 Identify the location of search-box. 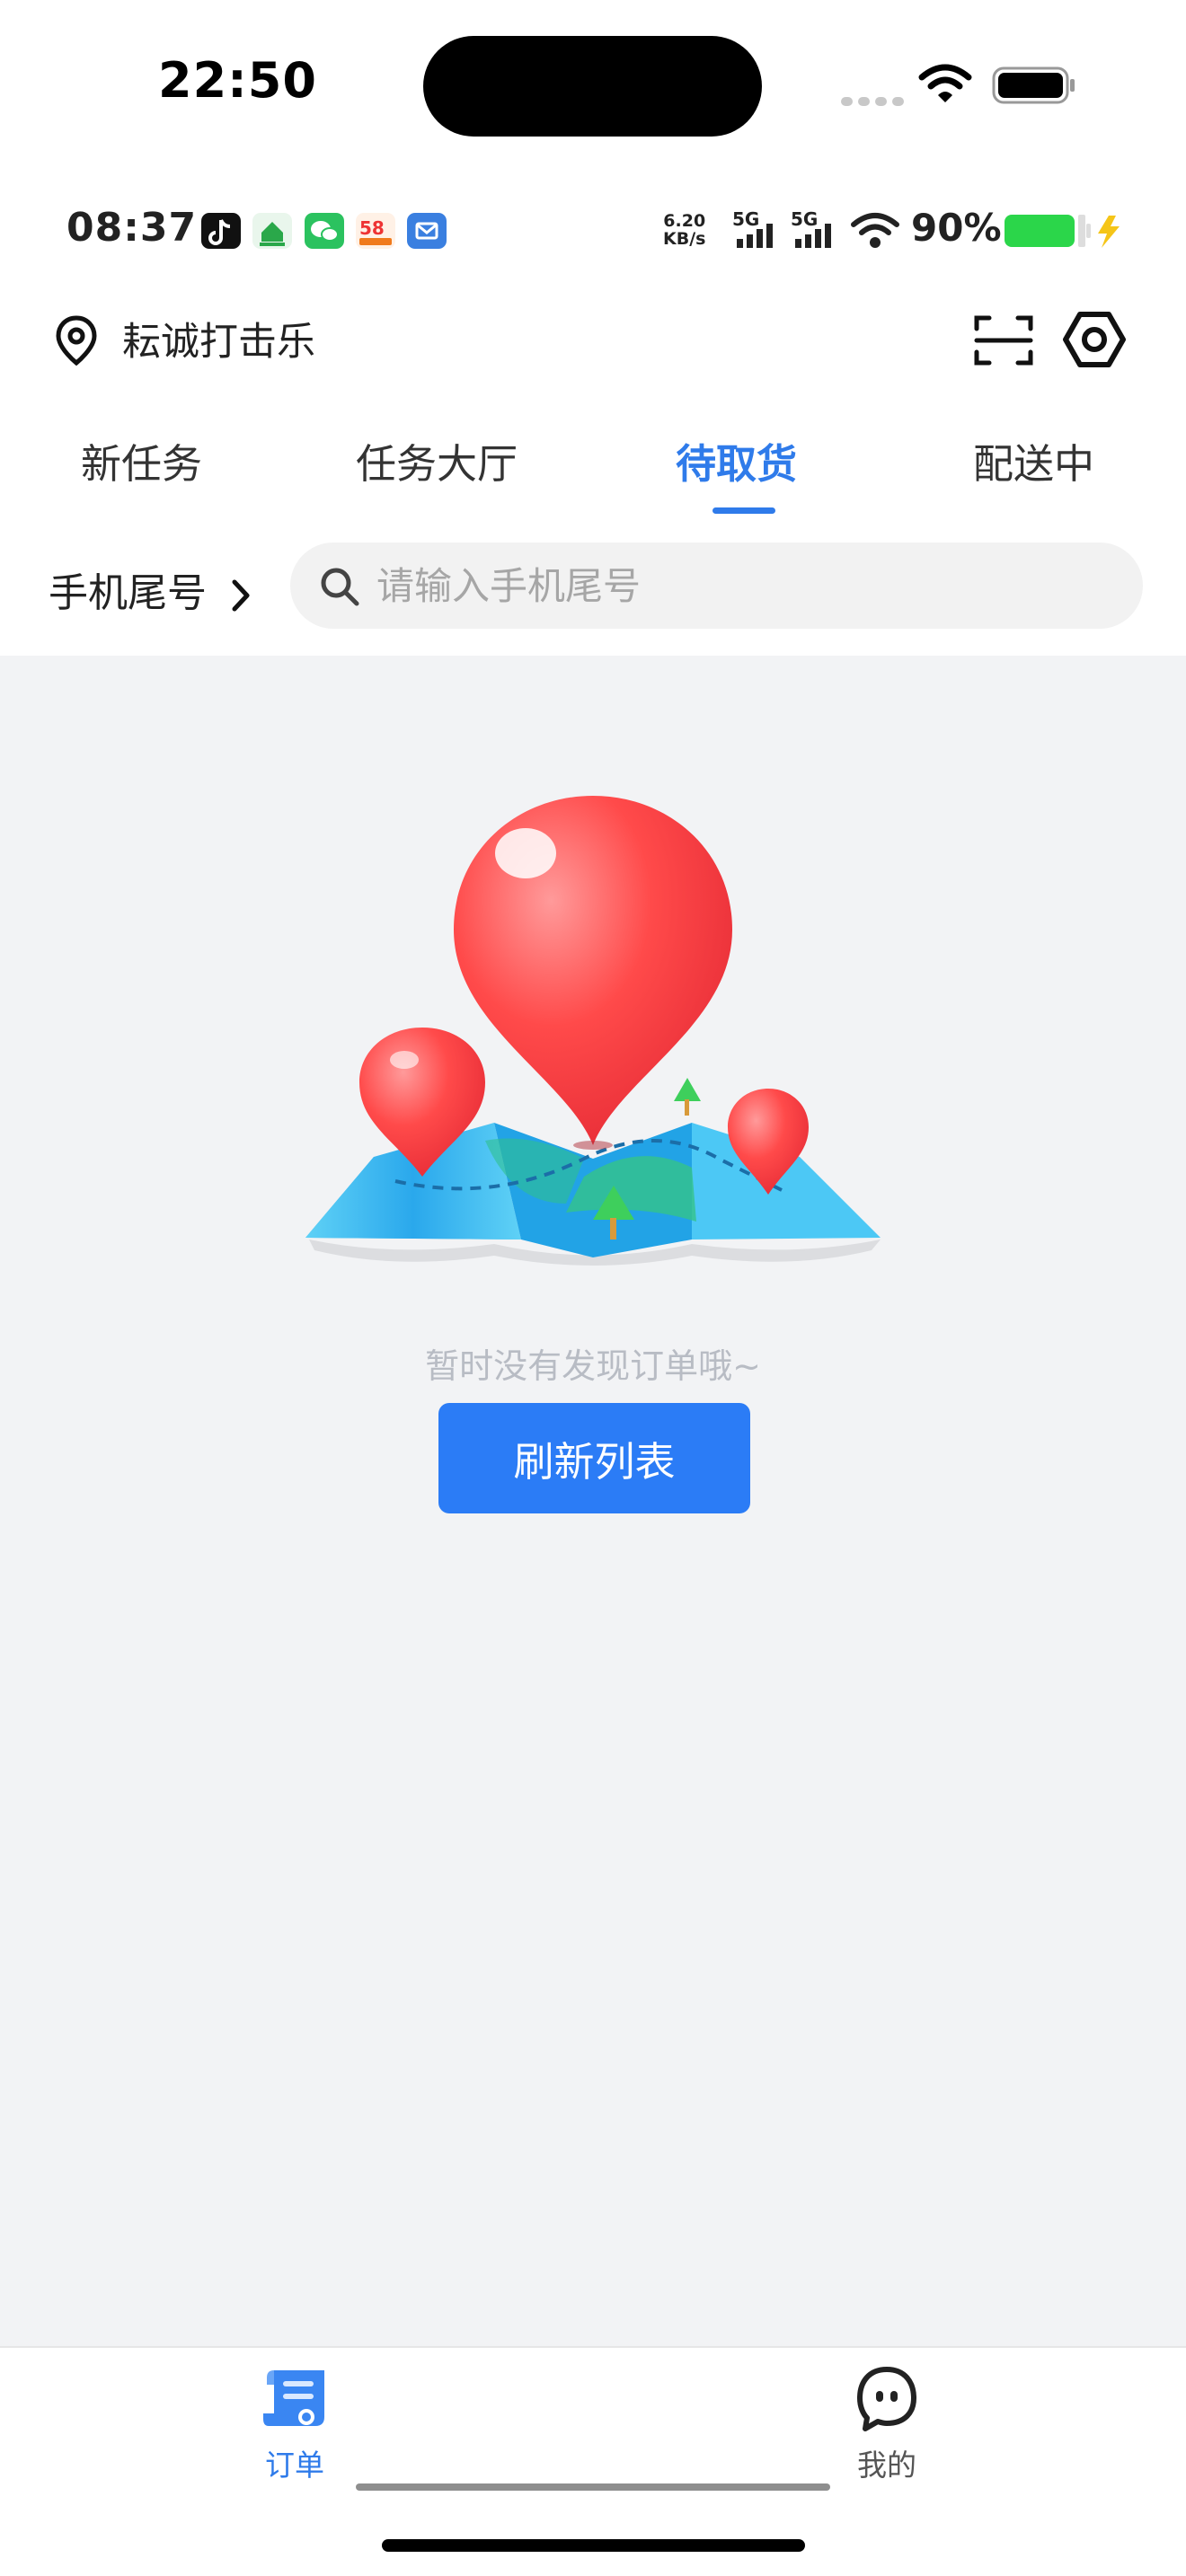
(716, 586).